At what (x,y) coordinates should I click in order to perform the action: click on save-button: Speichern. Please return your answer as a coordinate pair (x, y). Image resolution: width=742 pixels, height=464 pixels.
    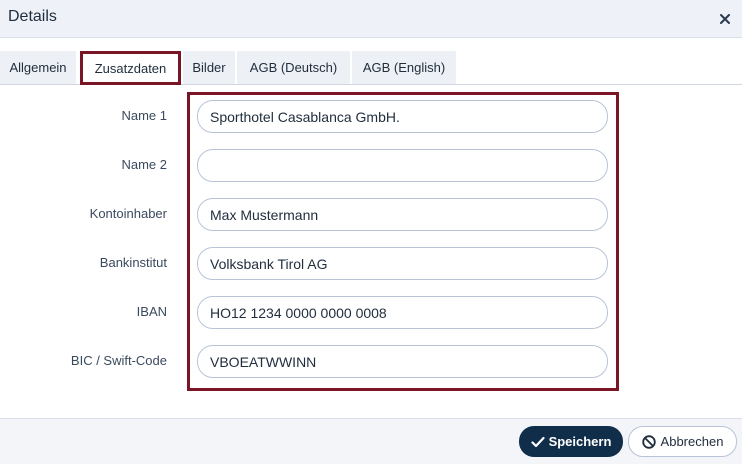
    Looking at the image, I should click on (571, 441).